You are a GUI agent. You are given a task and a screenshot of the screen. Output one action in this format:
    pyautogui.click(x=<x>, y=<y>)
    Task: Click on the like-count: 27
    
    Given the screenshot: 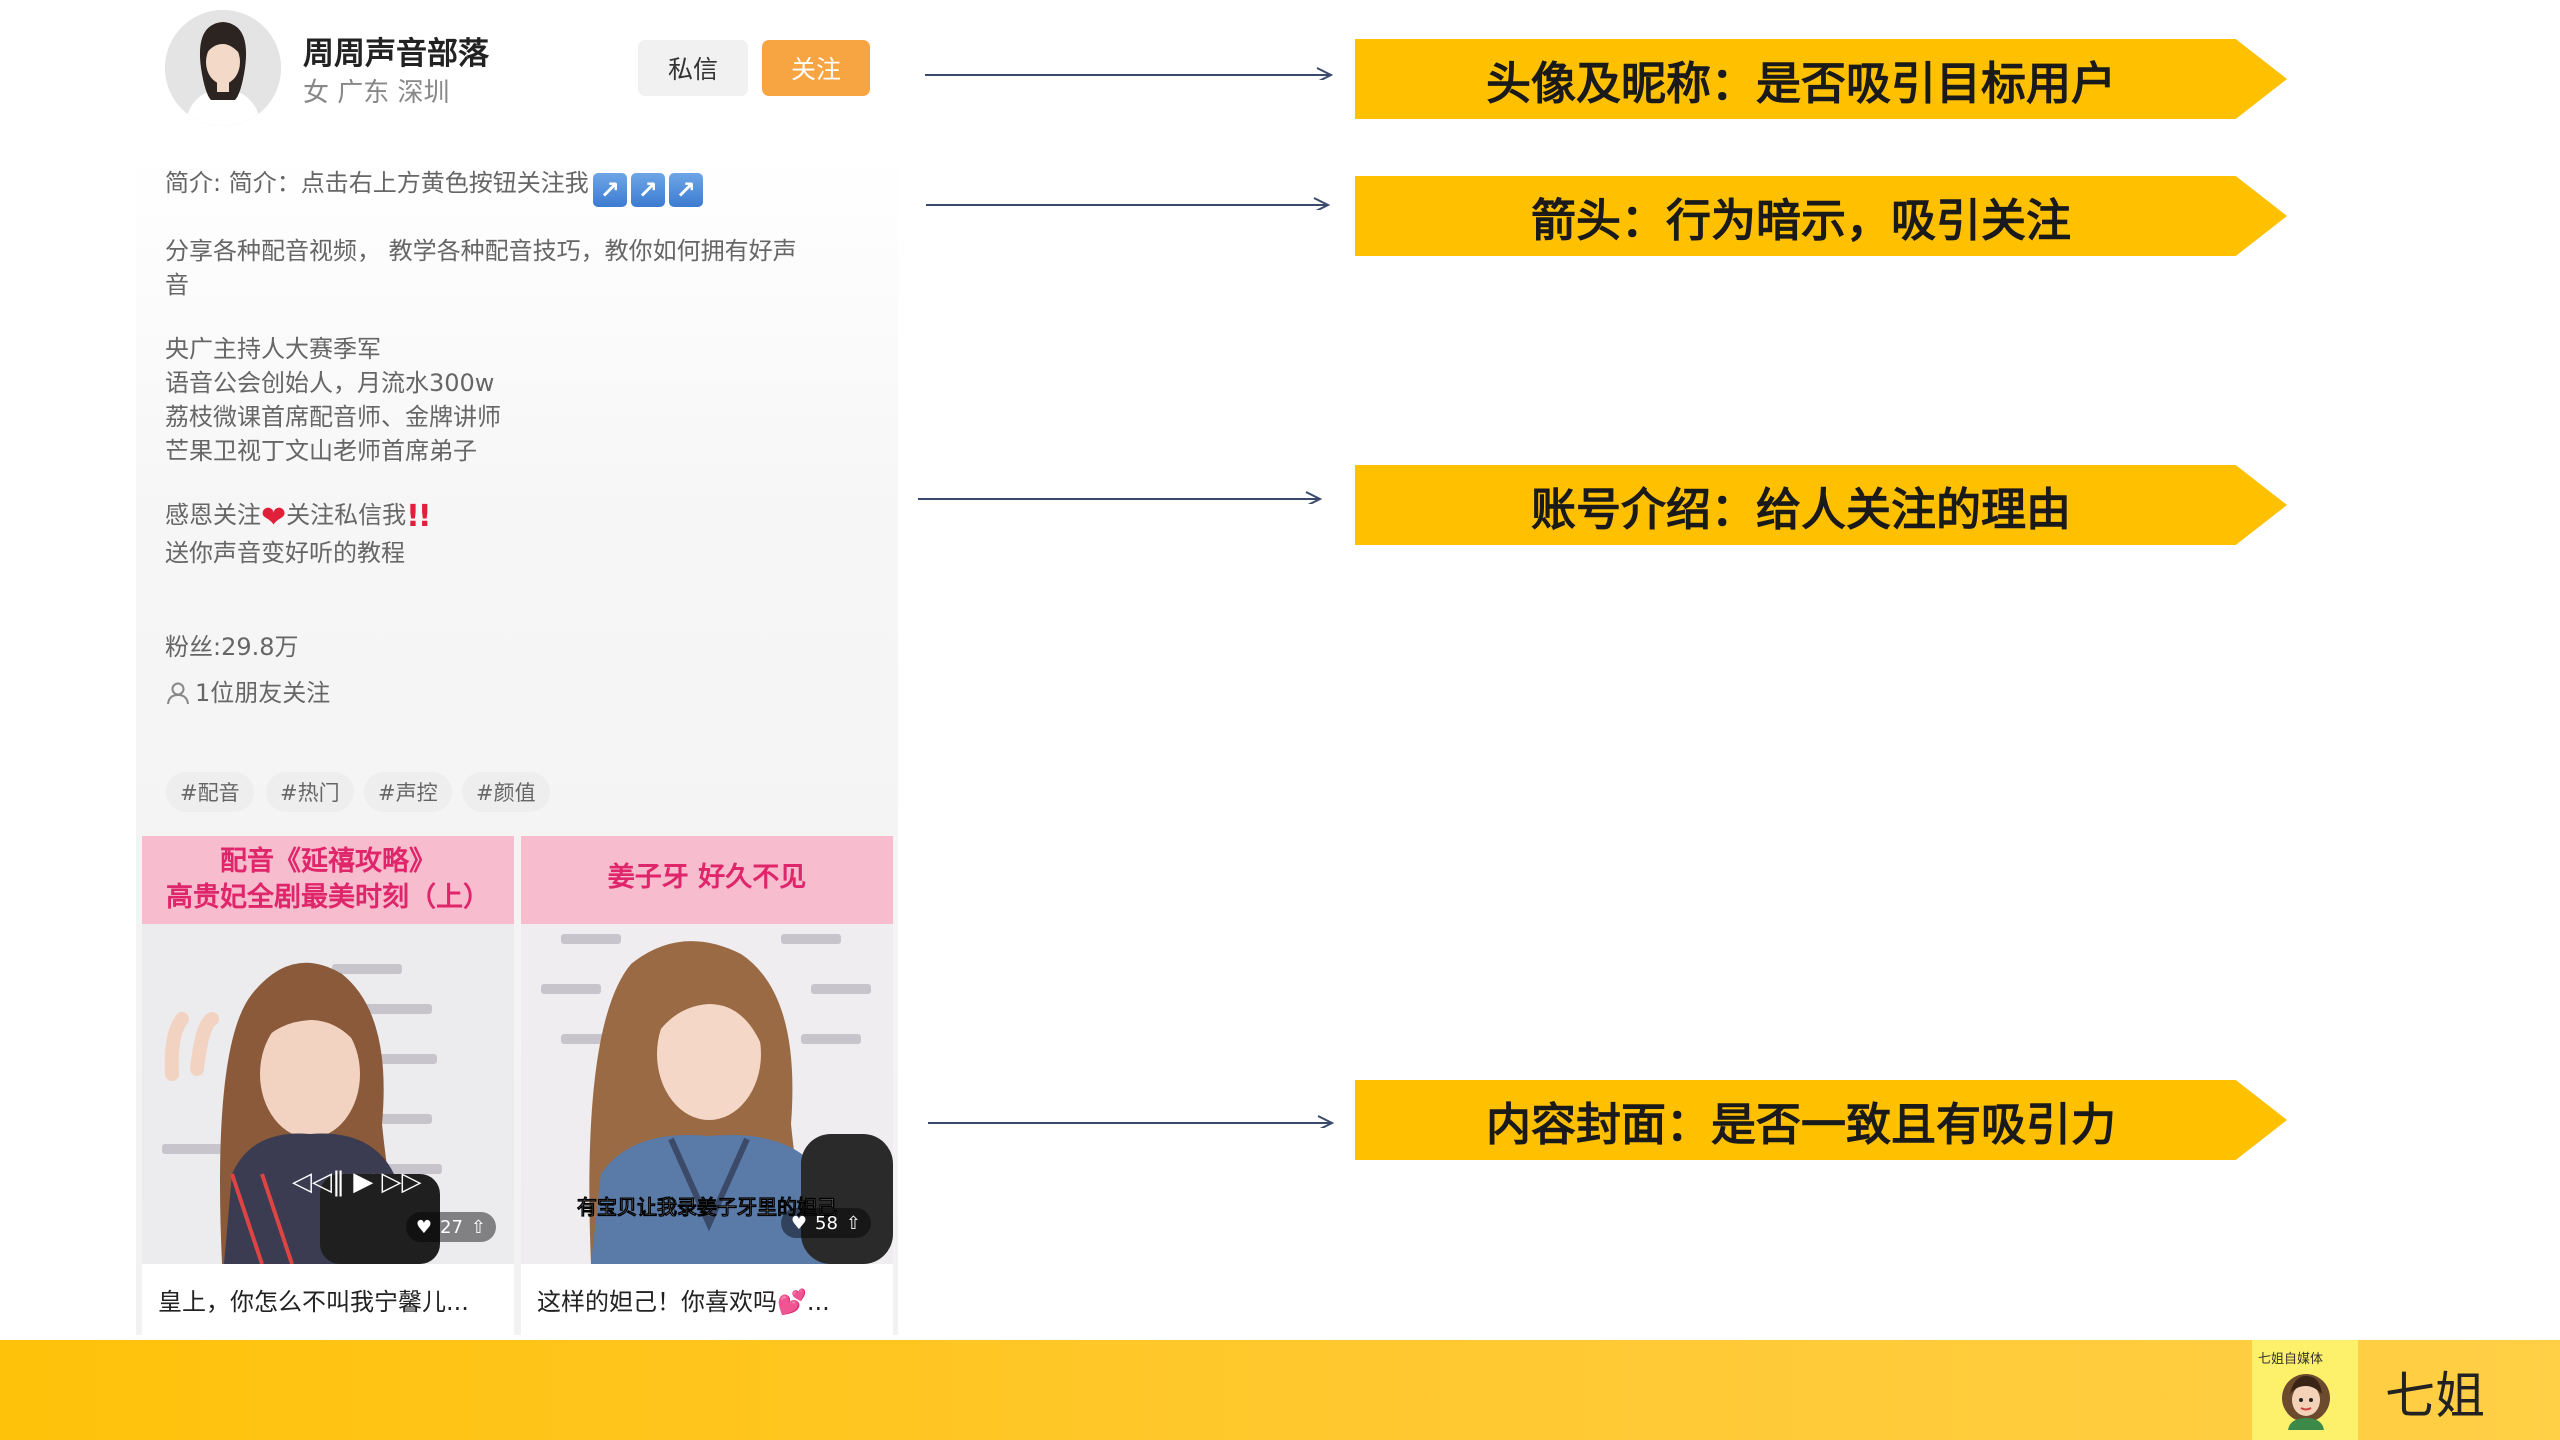 What is the action you would take?
    pyautogui.click(x=451, y=1227)
    